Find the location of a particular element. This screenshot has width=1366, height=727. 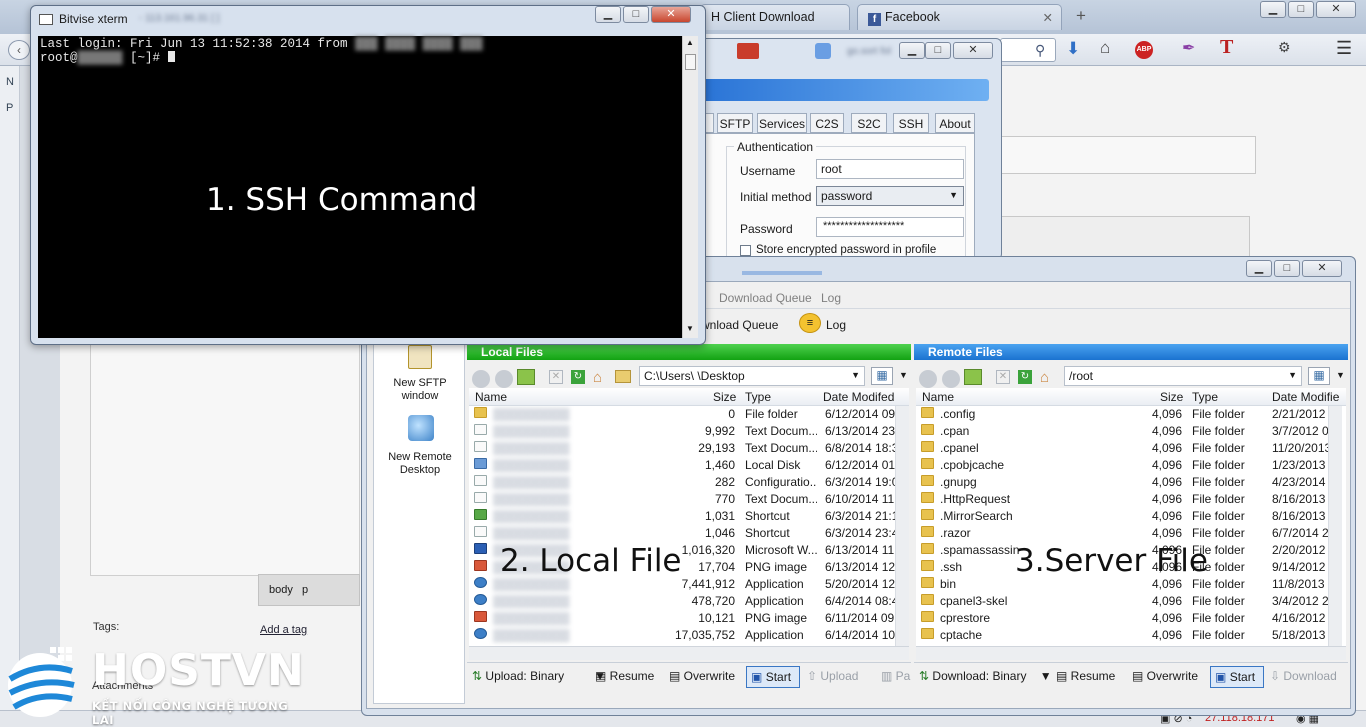

back-icon: ‹ is located at coordinates (19, 50).